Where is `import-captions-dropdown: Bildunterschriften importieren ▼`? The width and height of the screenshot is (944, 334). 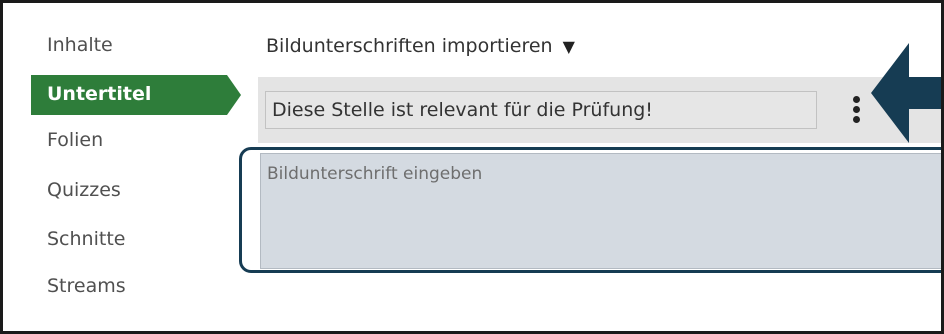
import-captions-dropdown: Bildunterschriften importieren ▼ is located at coordinates (420, 46).